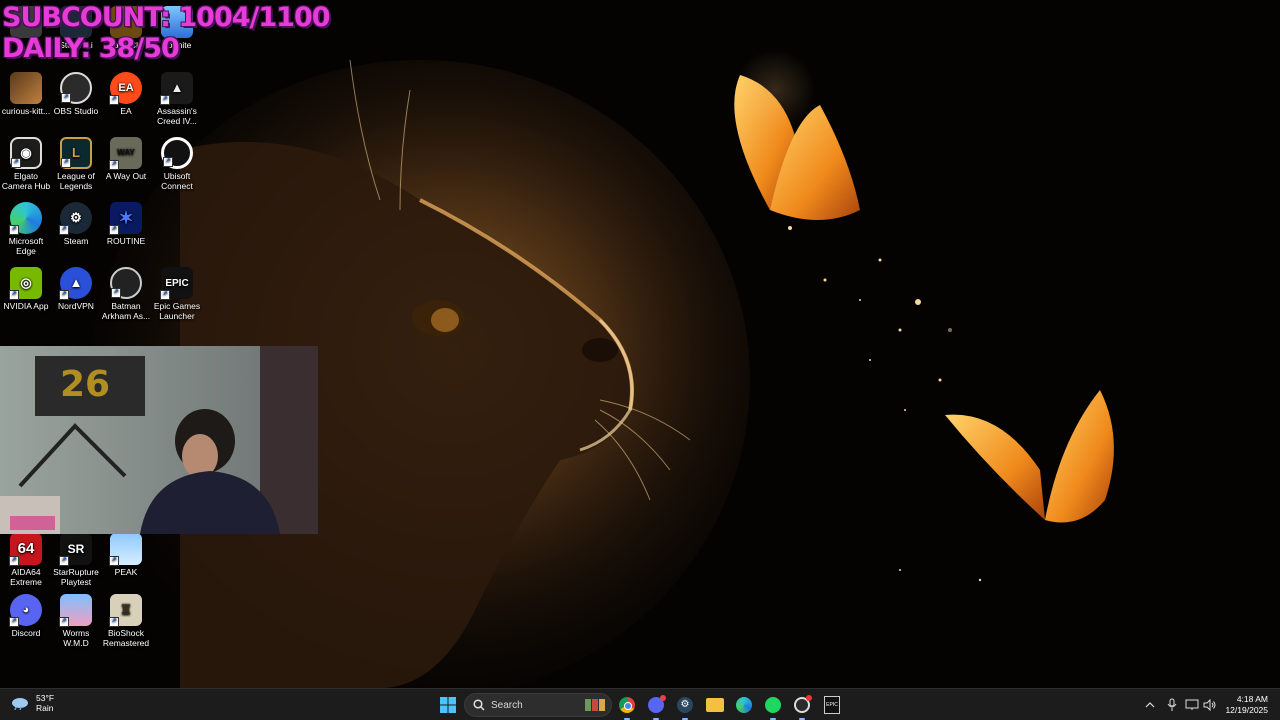 This screenshot has height=720, width=1280. What do you see at coordinates (75, 283) in the screenshot?
I see `nordvpn-icon: ▲ ↗` at bounding box center [75, 283].